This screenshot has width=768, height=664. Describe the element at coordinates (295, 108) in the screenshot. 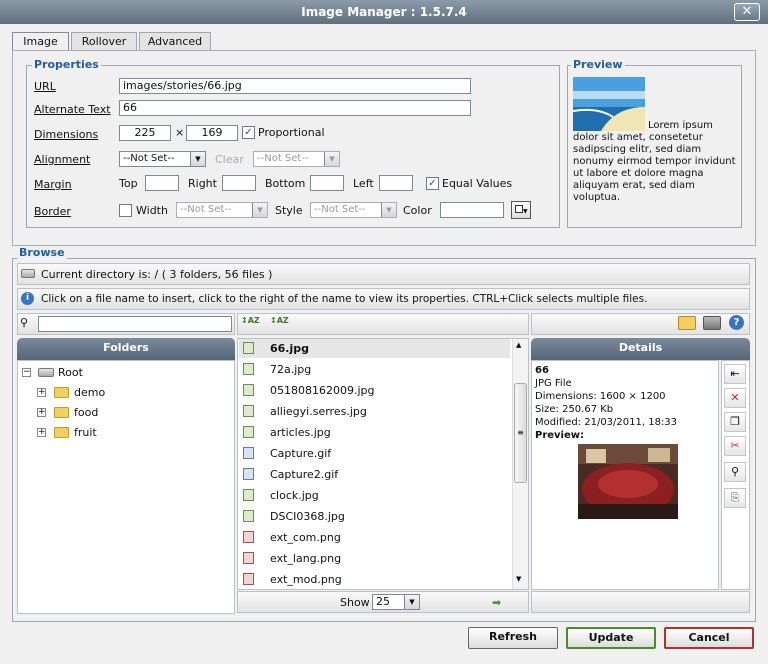

I see `alt-text-input: 66` at that location.